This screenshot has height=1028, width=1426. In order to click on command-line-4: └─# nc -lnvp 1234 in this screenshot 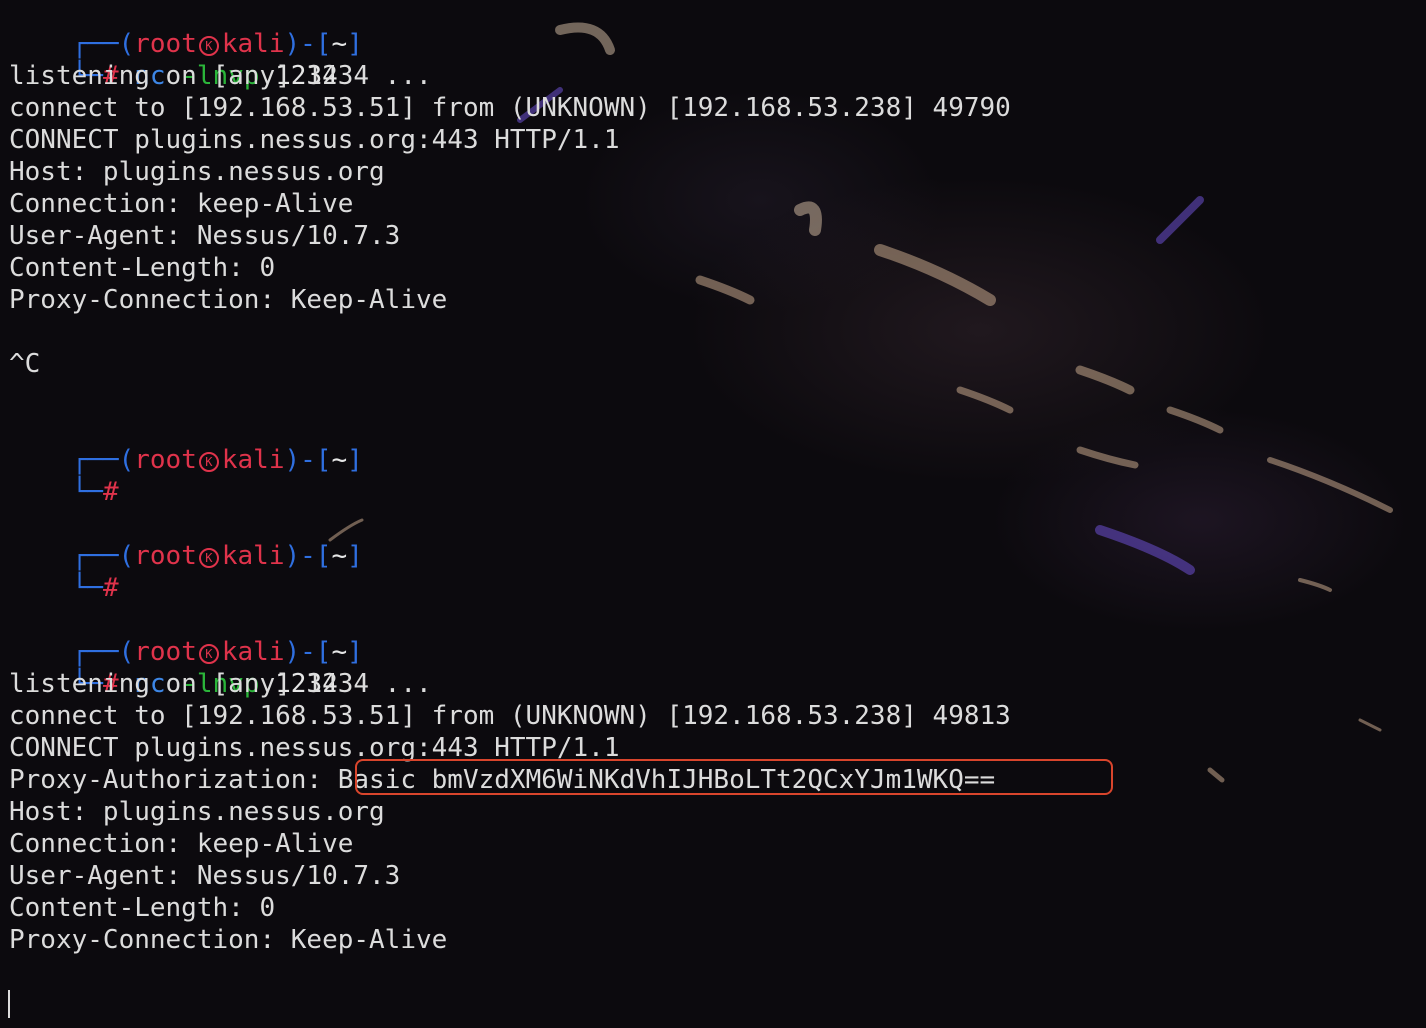, I will do `click(173, 667)`.